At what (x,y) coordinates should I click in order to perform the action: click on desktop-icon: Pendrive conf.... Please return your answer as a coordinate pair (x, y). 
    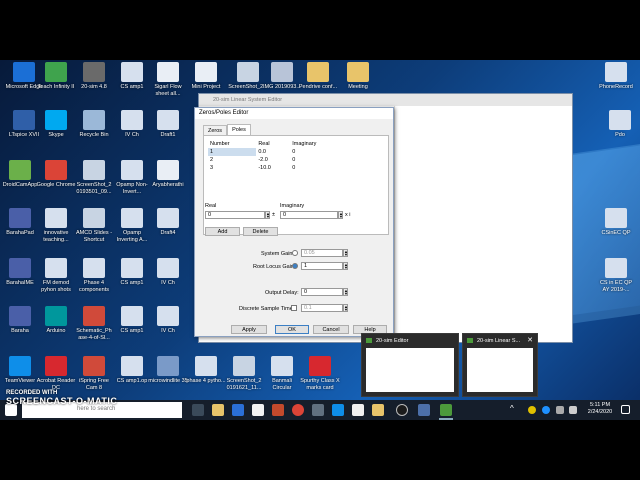
    Looking at the image, I should click on (318, 76).